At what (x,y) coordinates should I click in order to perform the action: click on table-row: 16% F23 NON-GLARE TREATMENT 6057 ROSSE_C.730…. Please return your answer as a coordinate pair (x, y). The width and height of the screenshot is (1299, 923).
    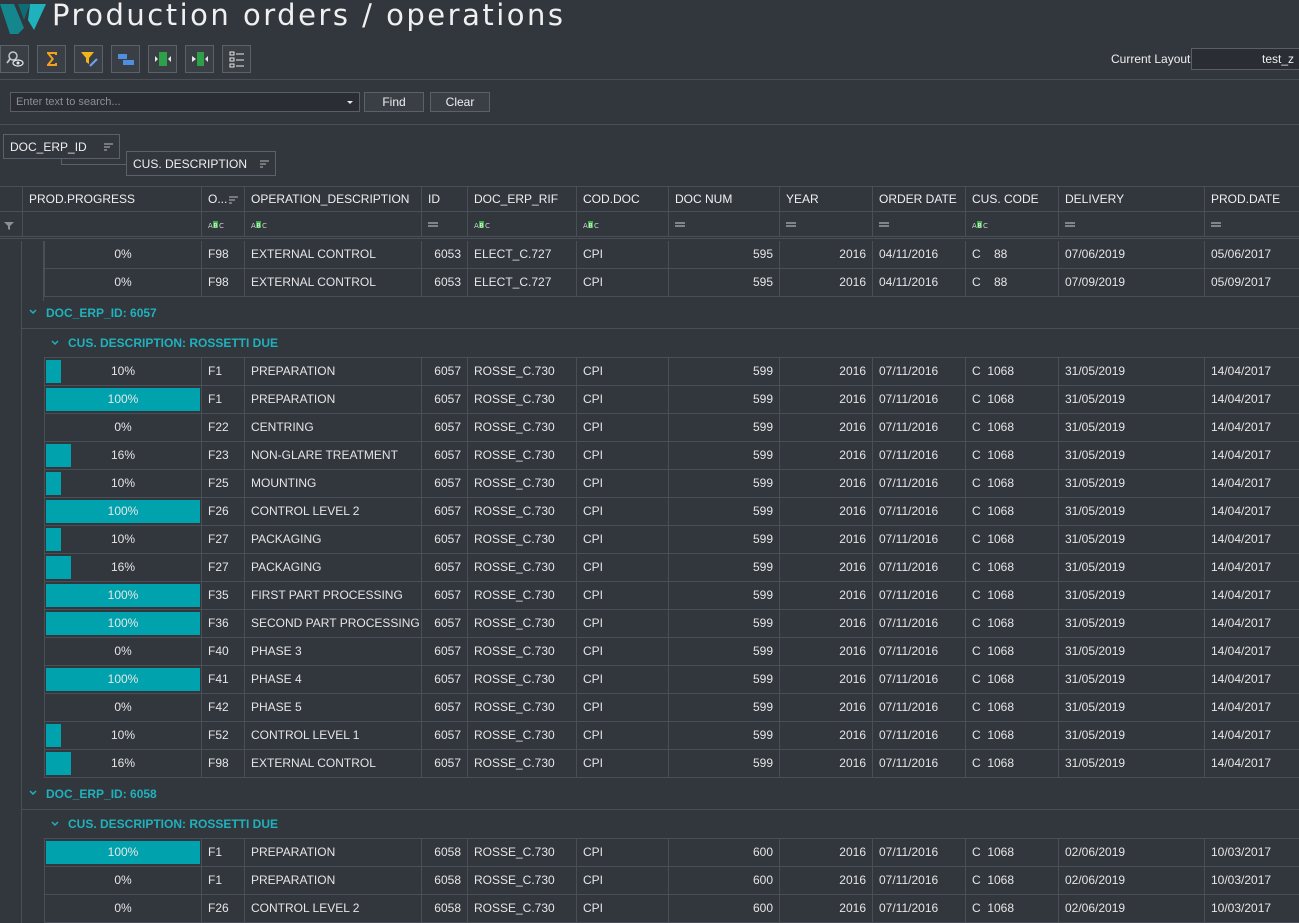
    Looking at the image, I should click on (671, 456).